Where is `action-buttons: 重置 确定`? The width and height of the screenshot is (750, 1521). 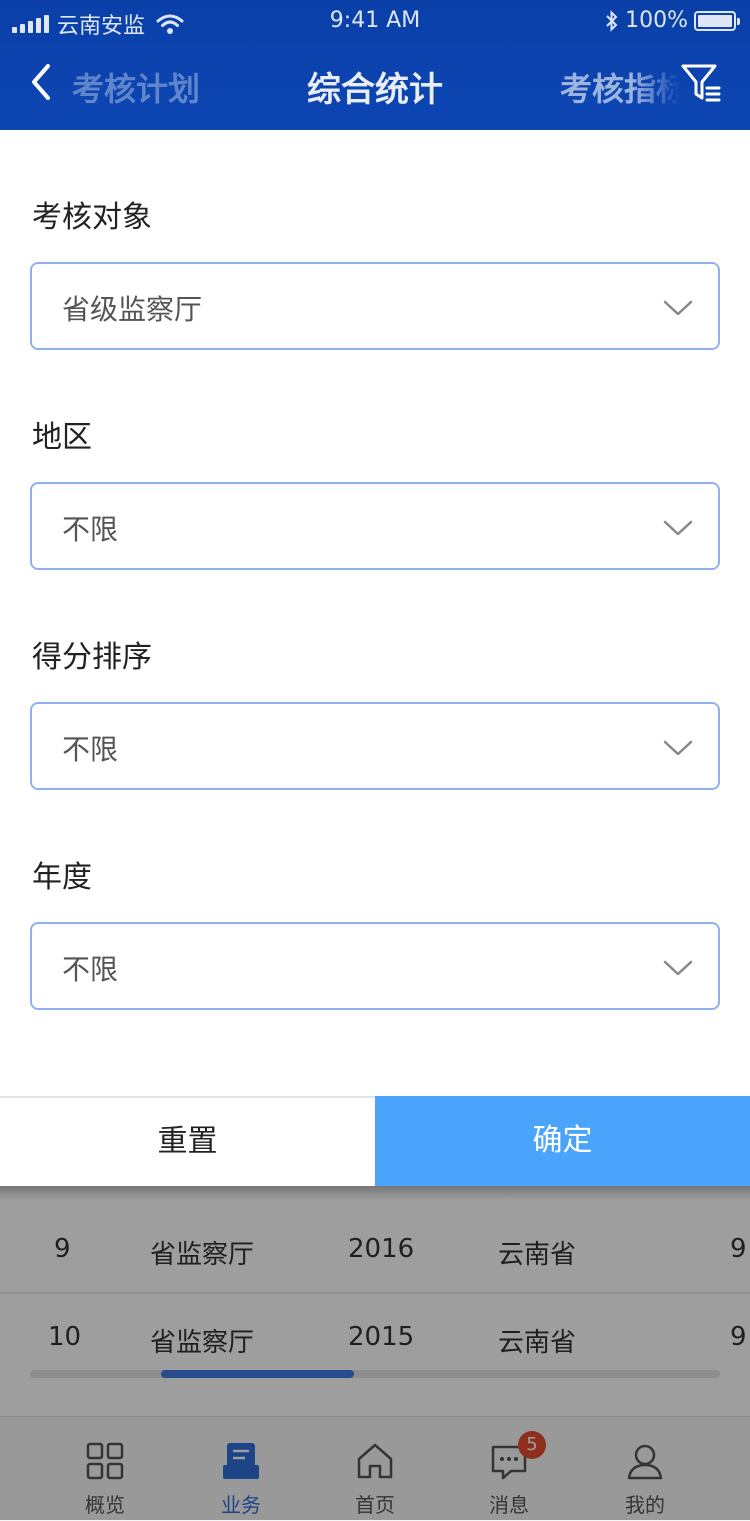 action-buttons: 重置 确定 is located at coordinates (375, 1141).